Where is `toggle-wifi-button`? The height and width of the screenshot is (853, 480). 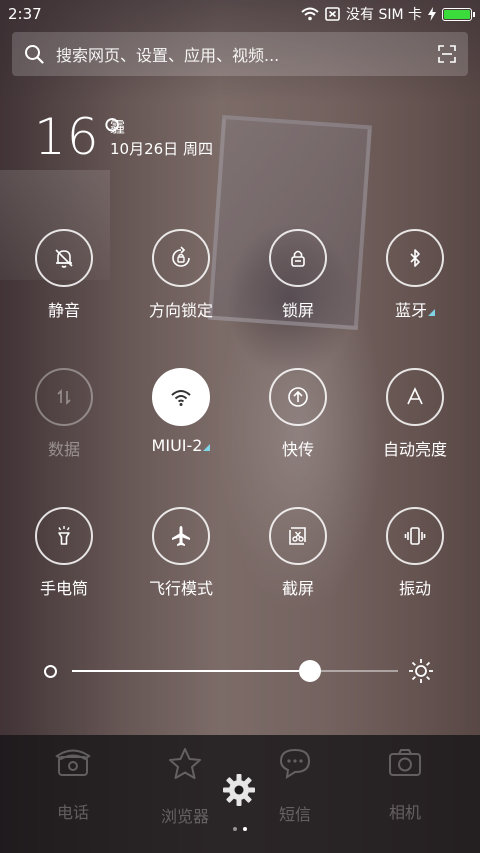 toggle-wifi-button is located at coordinates (181, 397).